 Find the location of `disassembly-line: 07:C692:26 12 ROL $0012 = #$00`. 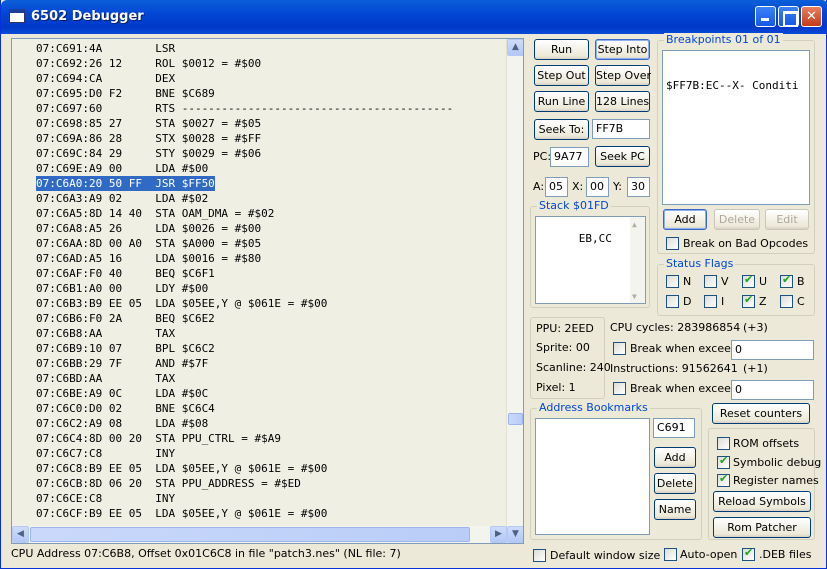

disassembly-line: 07:C692:26 12 ROL $0012 = #$00 is located at coordinates (270, 63).